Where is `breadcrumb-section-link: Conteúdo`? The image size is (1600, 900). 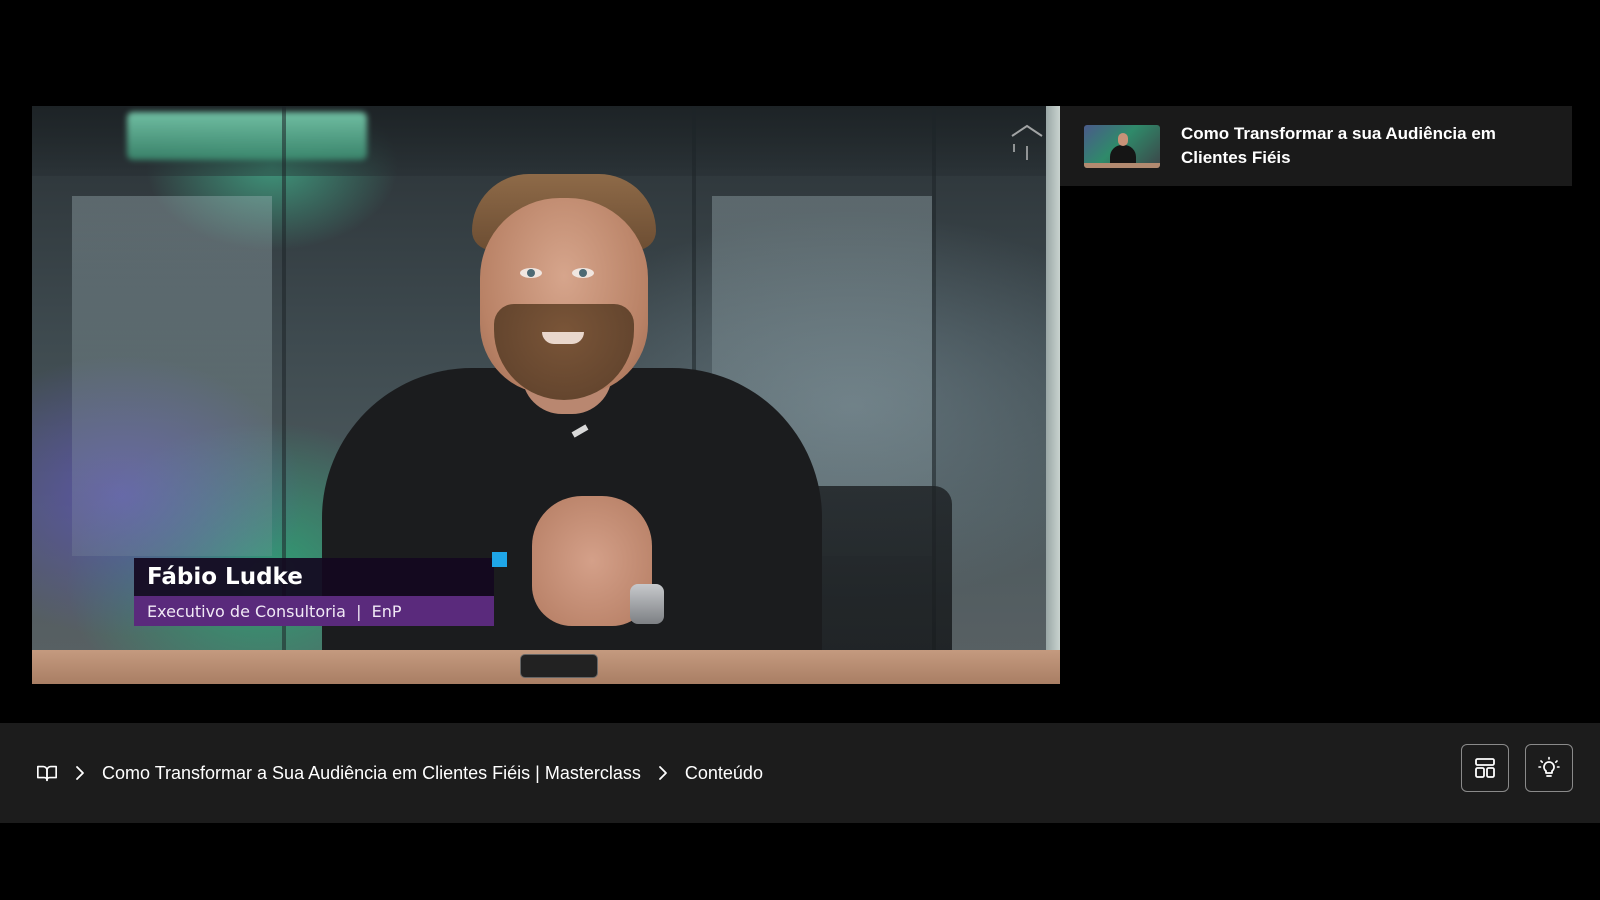 breadcrumb-section-link: Conteúdo is located at coordinates (724, 773).